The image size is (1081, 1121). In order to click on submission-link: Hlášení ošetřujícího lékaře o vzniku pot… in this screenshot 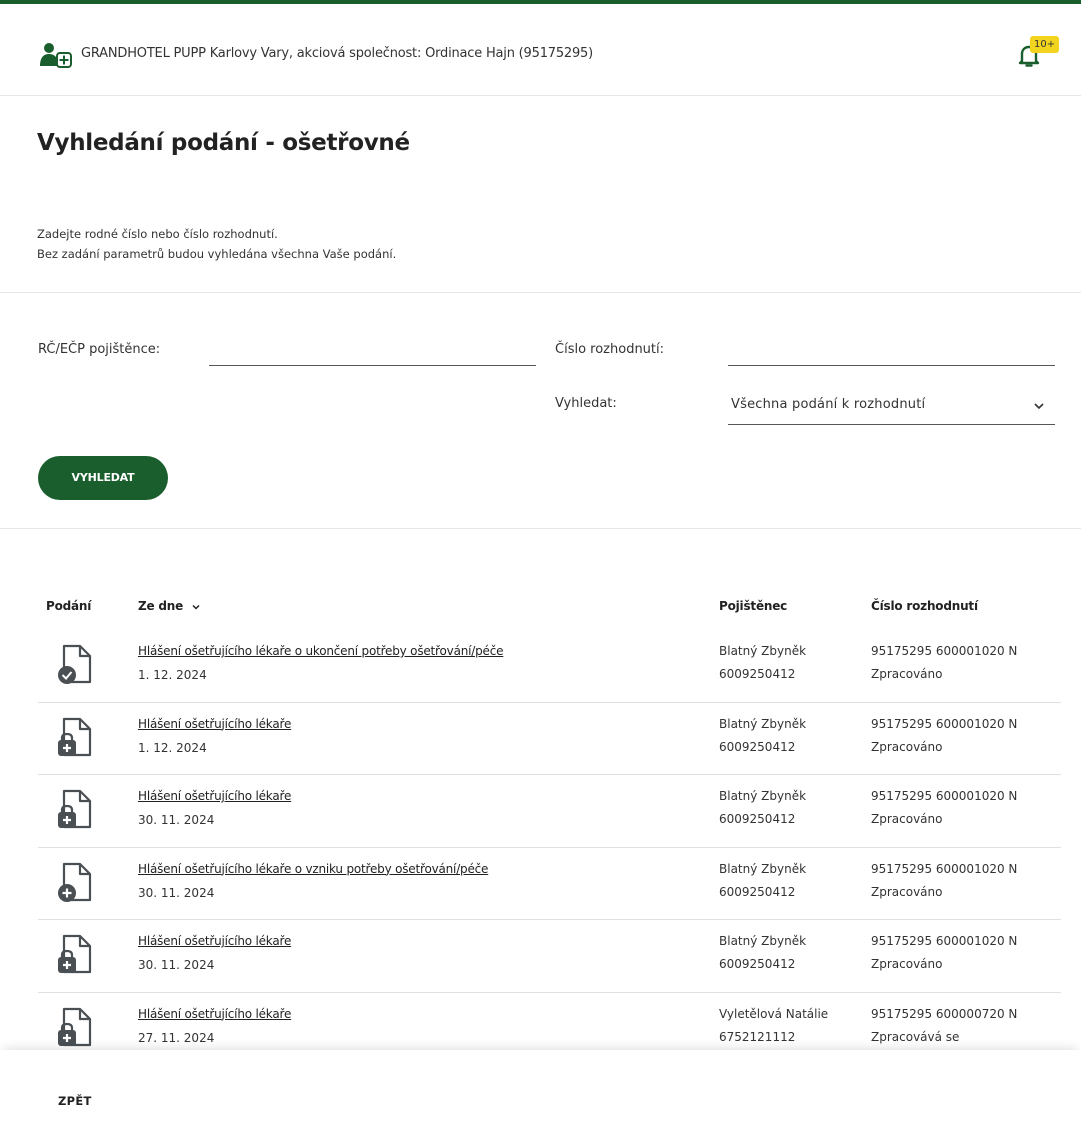, I will do `click(313, 869)`.